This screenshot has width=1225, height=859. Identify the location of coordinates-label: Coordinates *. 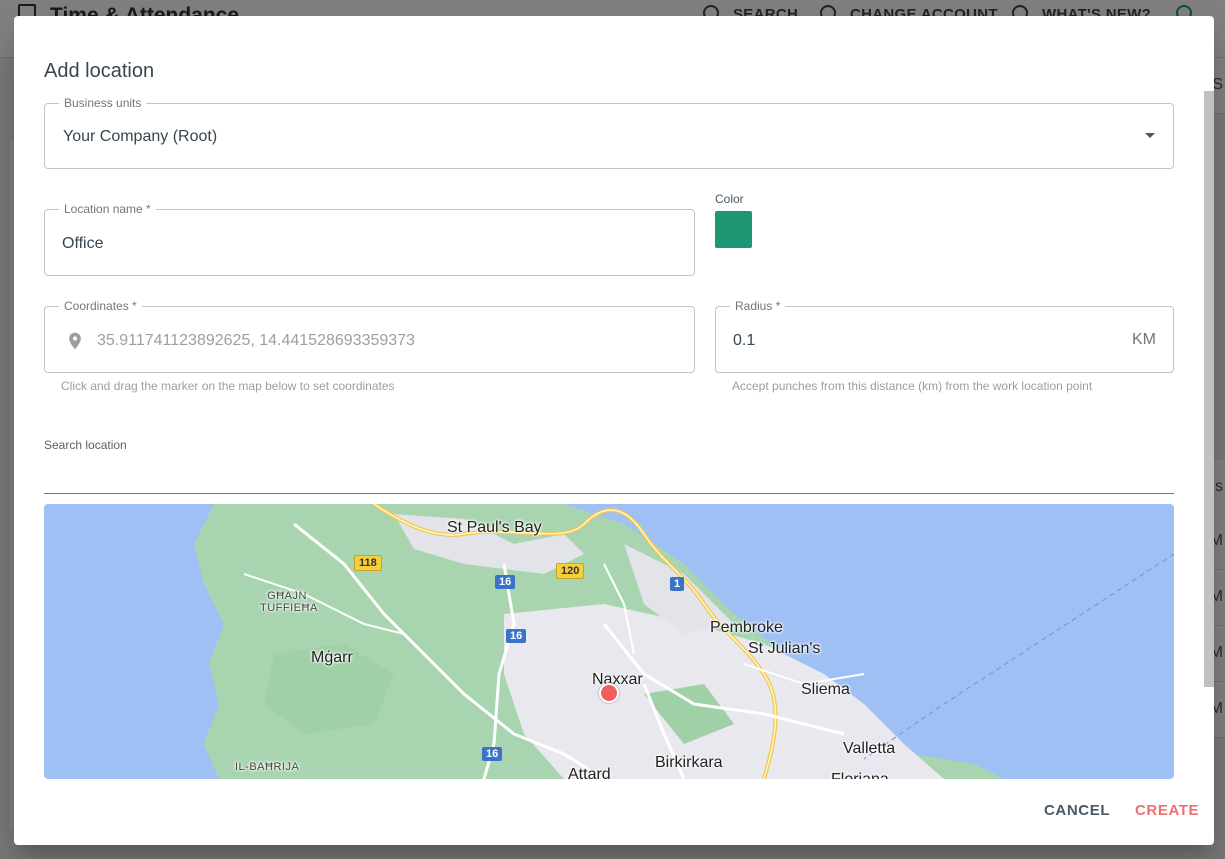
(100, 306).